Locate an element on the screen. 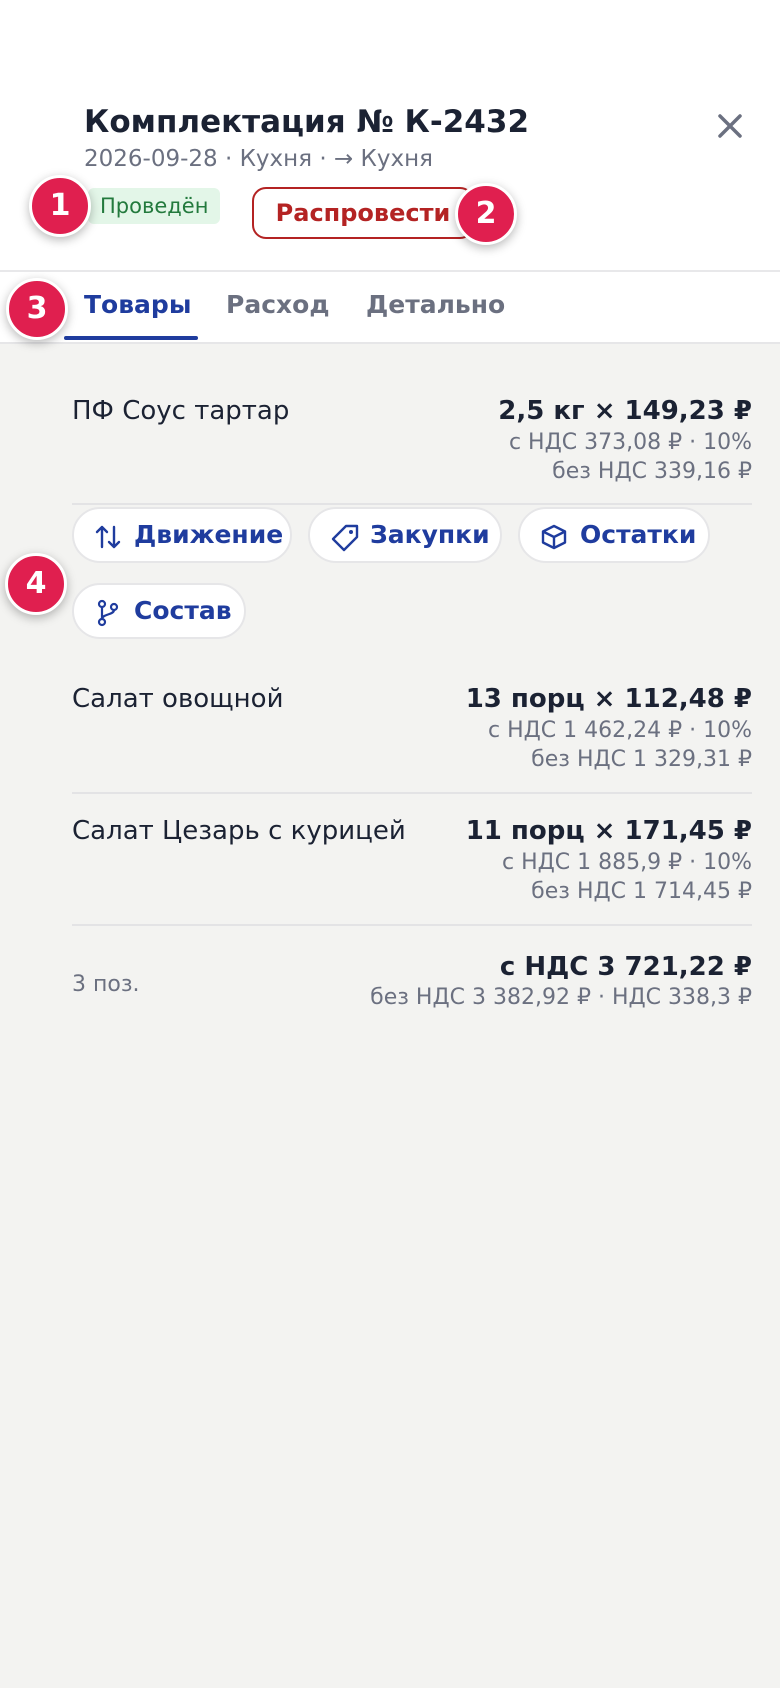 The height and width of the screenshot is (1688, 780). total-with-vat: с НДС 3 721,22 ₽ is located at coordinates (625, 967).